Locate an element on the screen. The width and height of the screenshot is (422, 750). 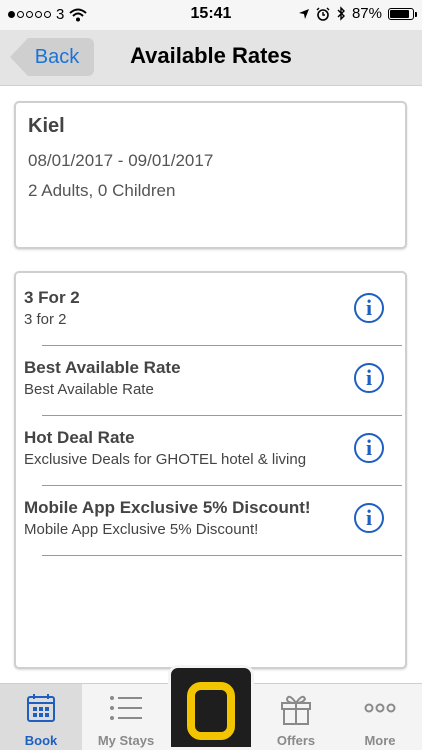
center-logo-button is located at coordinates (211, 707).